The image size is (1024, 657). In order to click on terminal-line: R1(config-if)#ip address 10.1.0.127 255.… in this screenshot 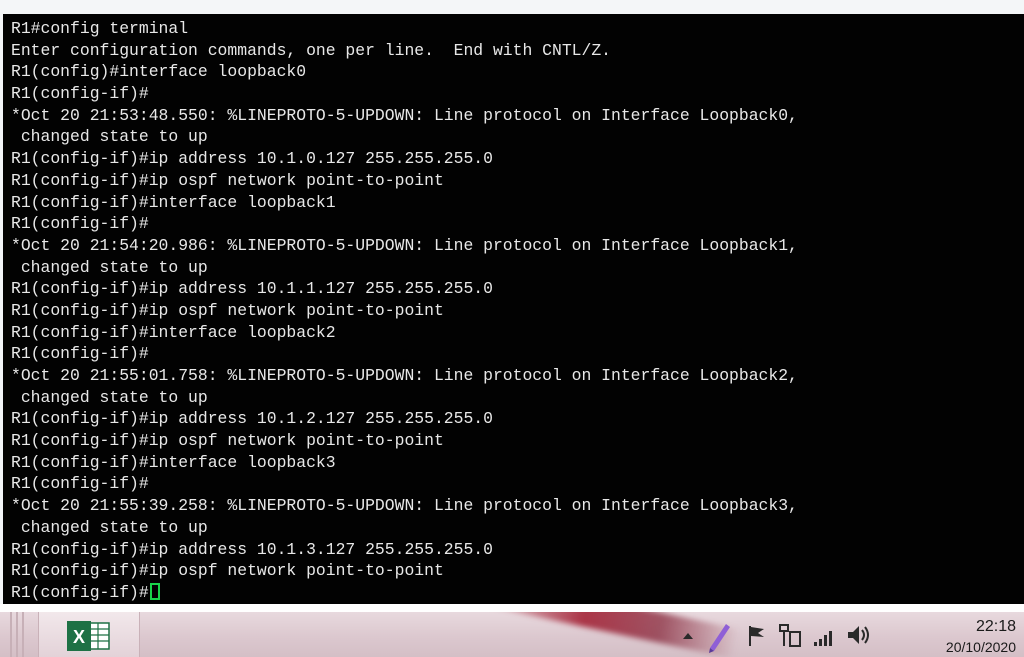, I will do `click(252, 159)`.